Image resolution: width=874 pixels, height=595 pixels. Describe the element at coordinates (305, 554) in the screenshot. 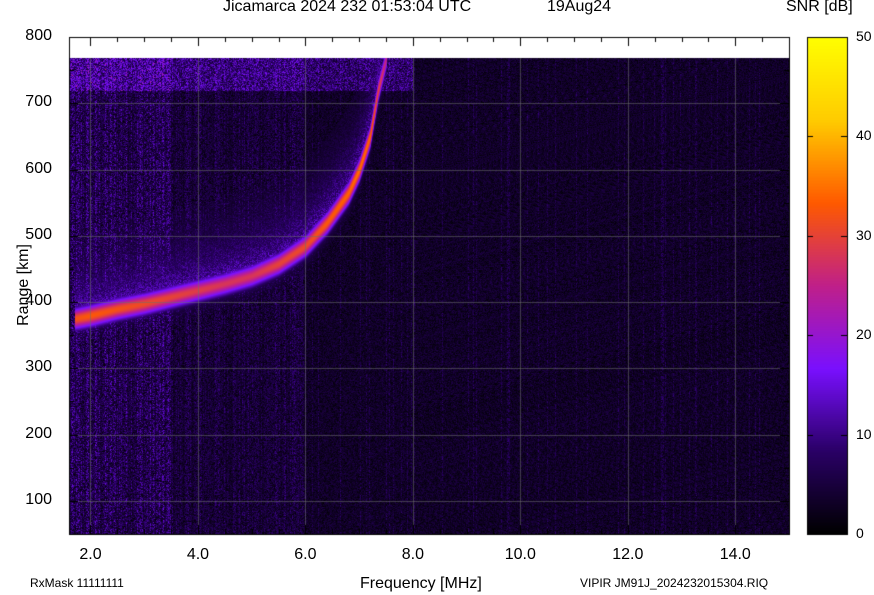

I see `x-tick-label: 6.0` at that location.